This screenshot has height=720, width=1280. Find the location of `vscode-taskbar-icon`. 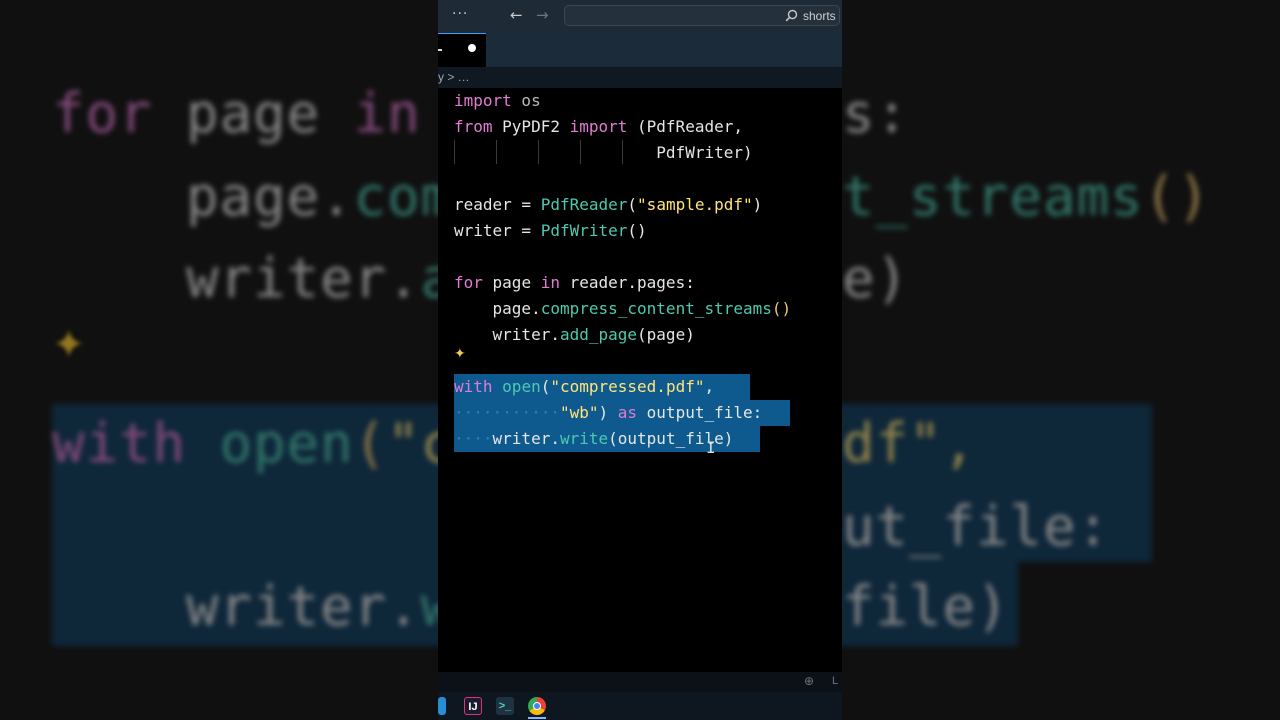

vscode-taskbar-icon is located at coordinates (442, 706).